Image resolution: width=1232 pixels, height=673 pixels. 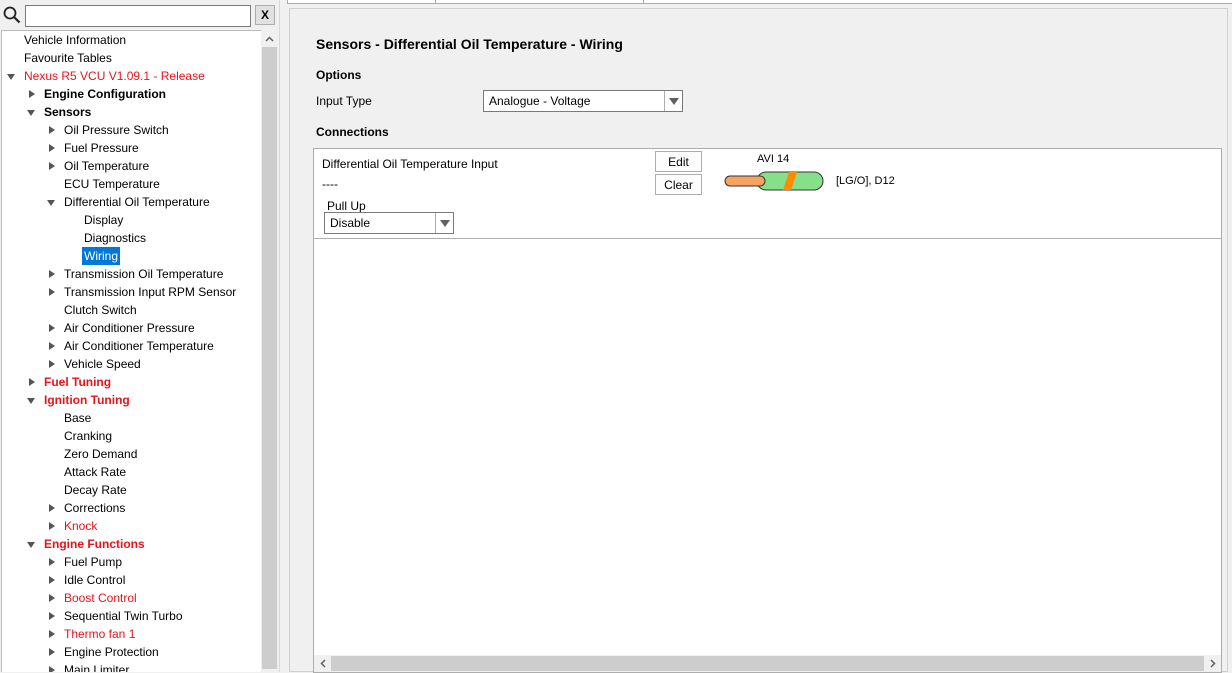 I want to click on tree-item: Oil Temperature, so click(x=131, y=166).